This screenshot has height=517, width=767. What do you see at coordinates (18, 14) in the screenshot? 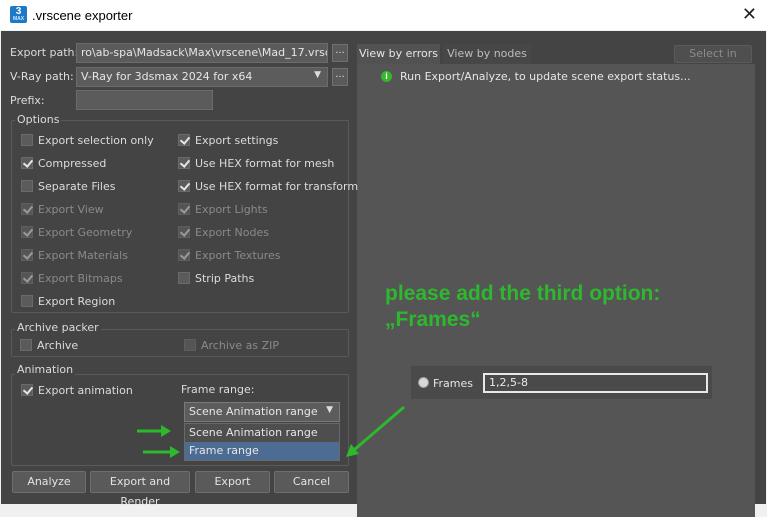
I see `3dsmax-app-icon: 3 MAX` at bounding box center [18, 14].